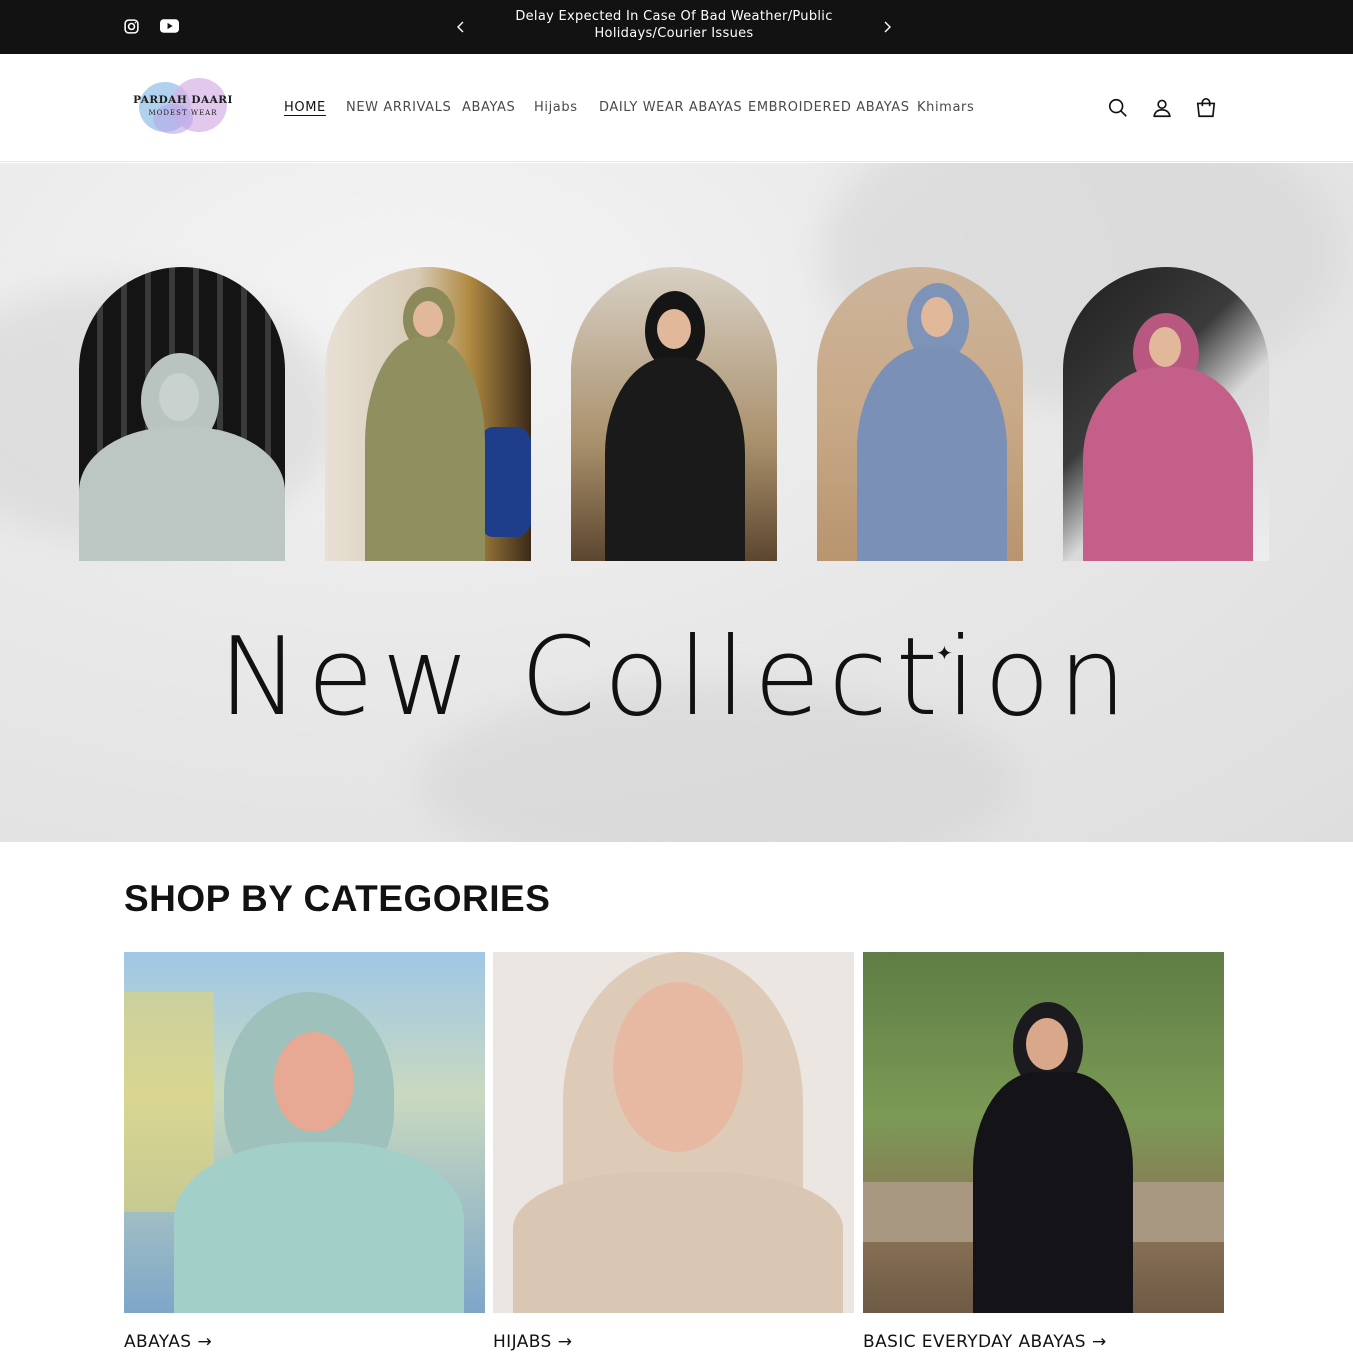  Describe the element at coordinates (945, 107) in the screenshot. I see `nav-khimars: Khimars` at that location.